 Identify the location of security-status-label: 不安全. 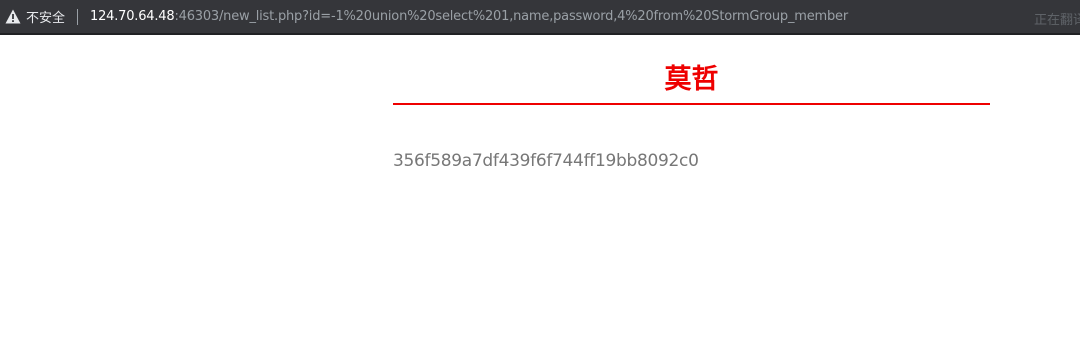
(45, 16).